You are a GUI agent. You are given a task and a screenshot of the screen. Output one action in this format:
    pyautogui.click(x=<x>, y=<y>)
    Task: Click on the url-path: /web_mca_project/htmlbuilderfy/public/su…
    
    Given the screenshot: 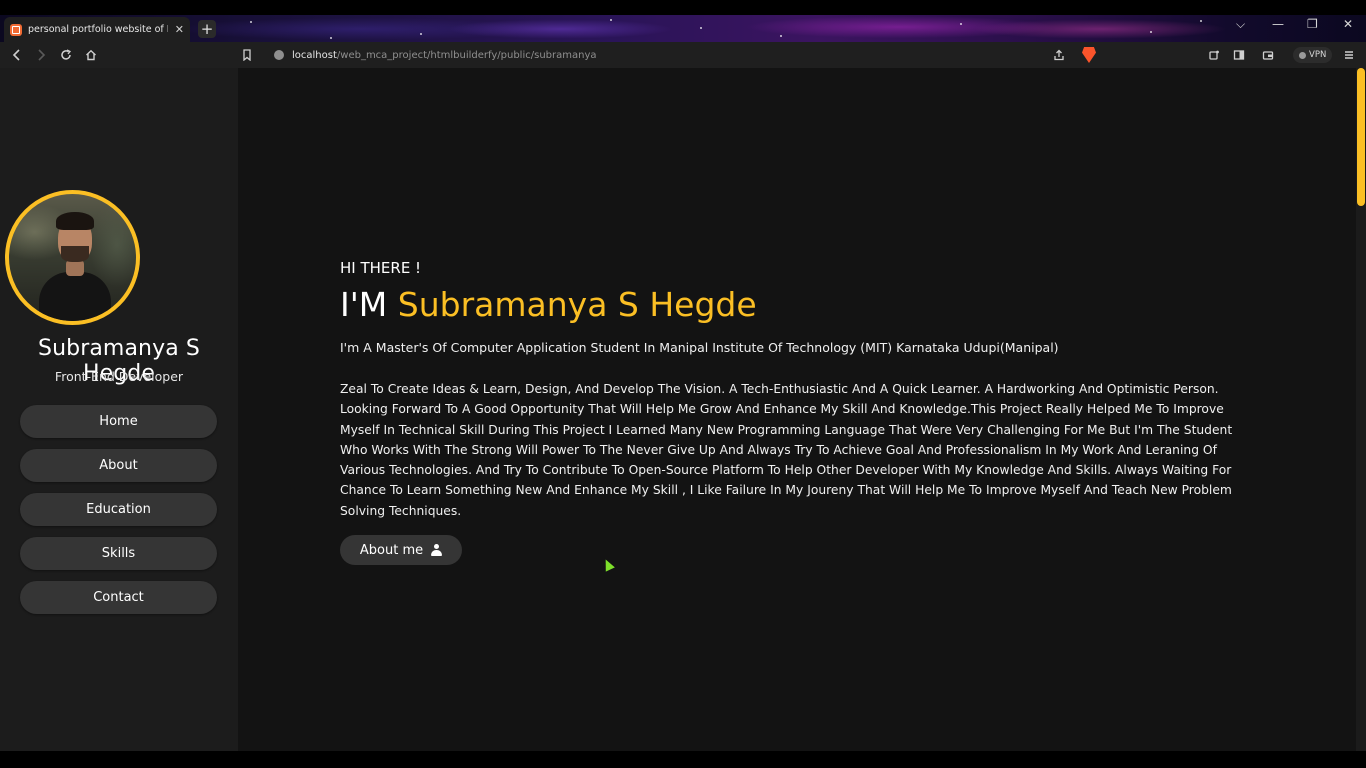 What is the action you would take?
    pyautogui.click(x=466, y=55)
    